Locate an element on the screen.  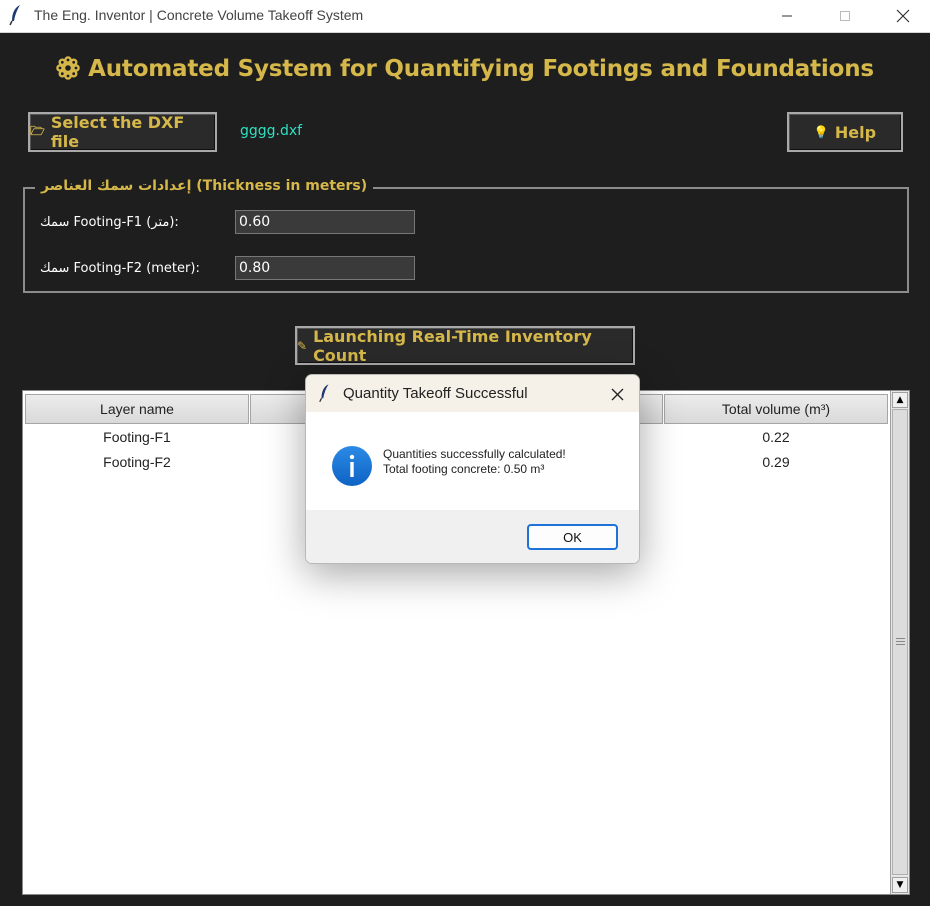
maximize-button is located at coordinates (845, 16).